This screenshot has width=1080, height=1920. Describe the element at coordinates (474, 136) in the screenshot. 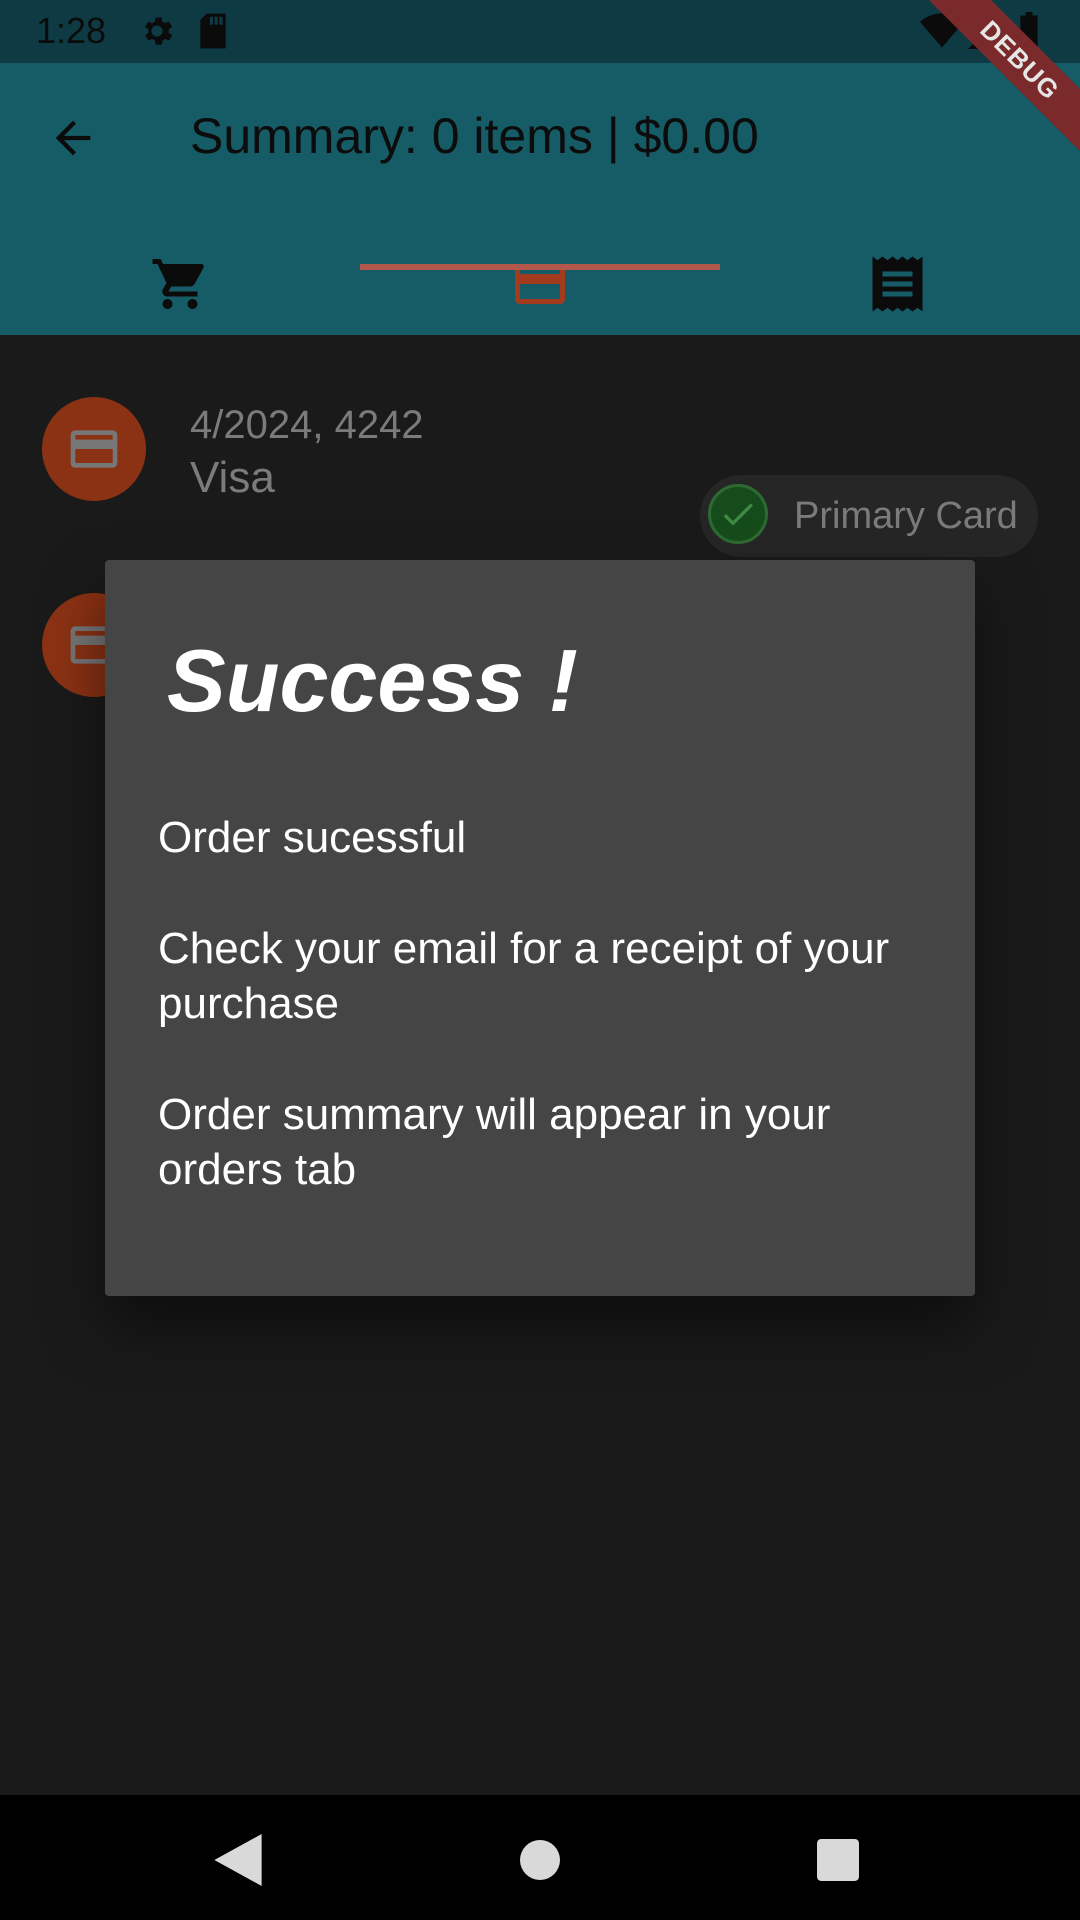

I see `page-title: Summary: 0 items | $0.00` at that location.